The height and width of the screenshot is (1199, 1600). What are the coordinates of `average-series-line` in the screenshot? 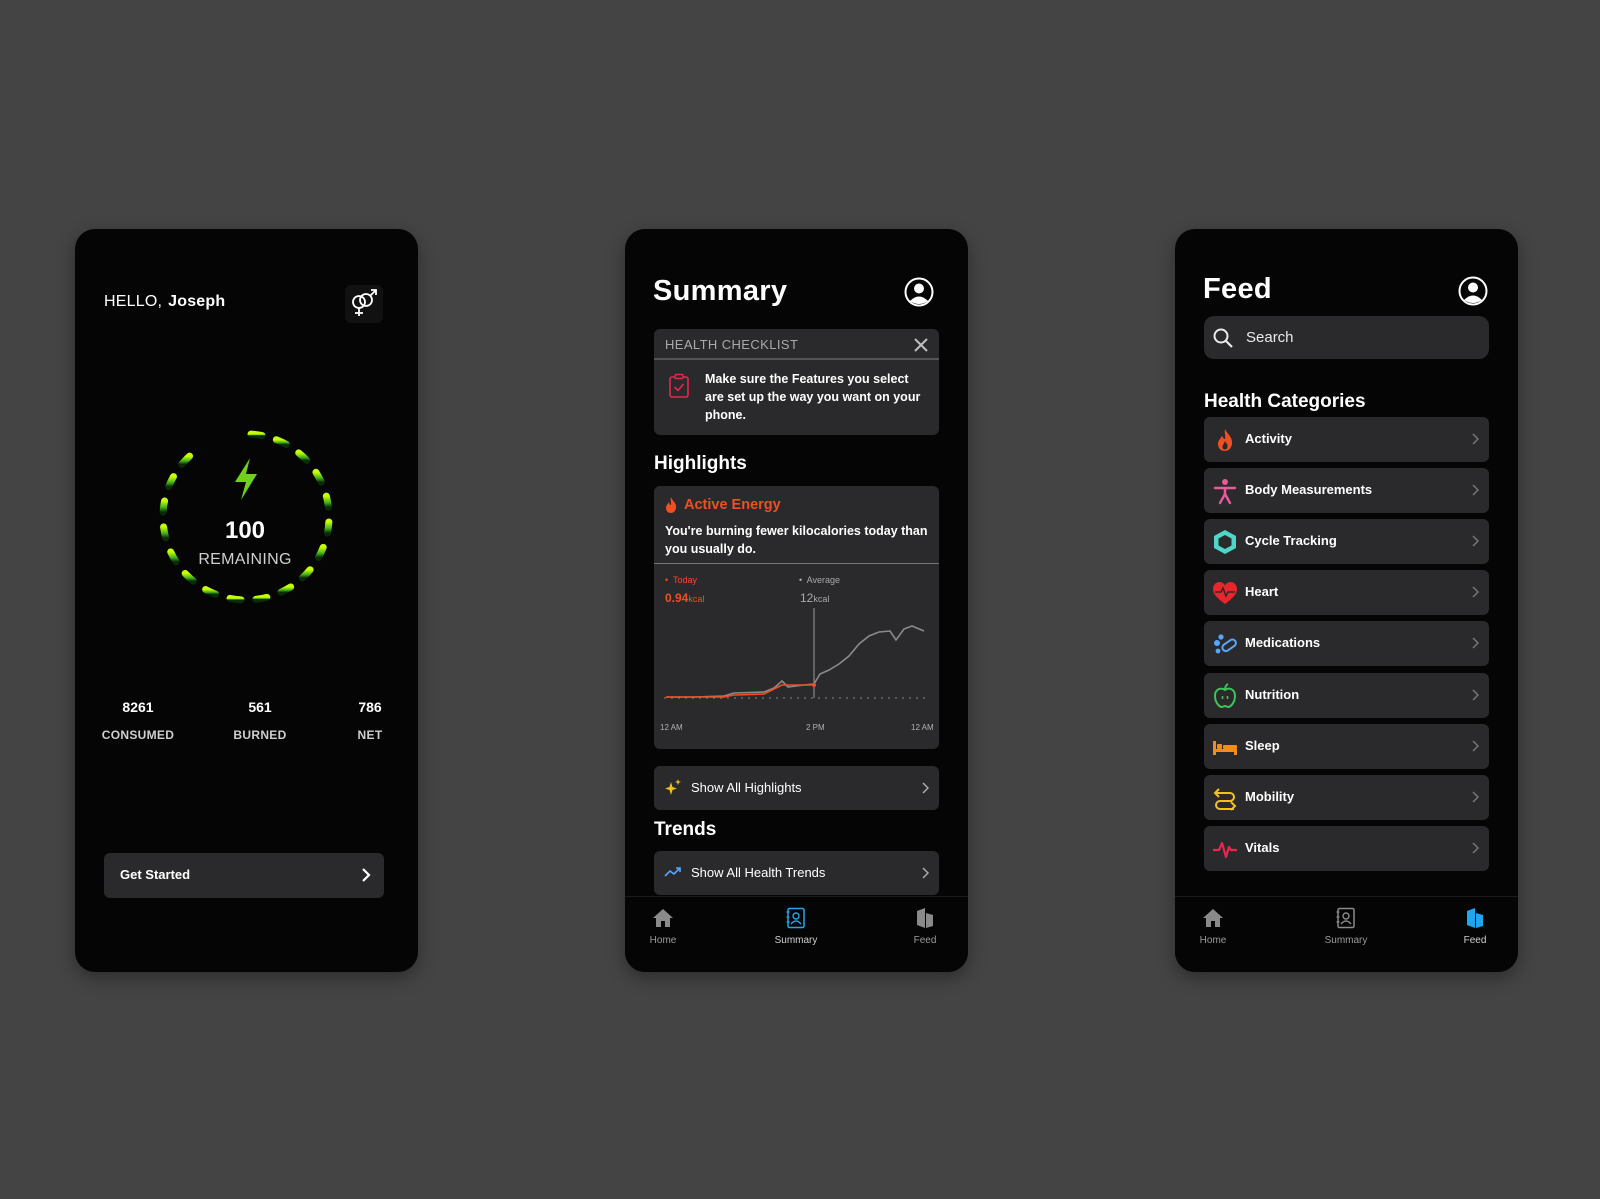 It's located at (795, 661).